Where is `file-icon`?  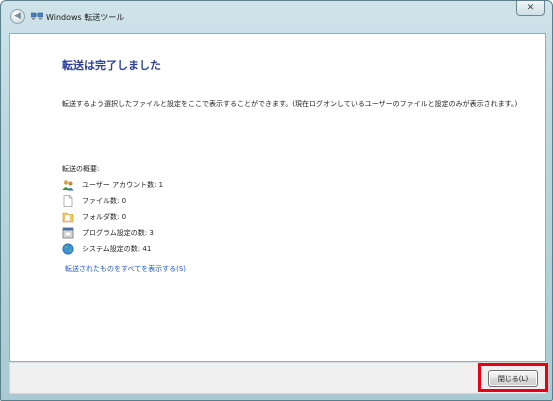 file-icon is located at coordinates (68, 201).